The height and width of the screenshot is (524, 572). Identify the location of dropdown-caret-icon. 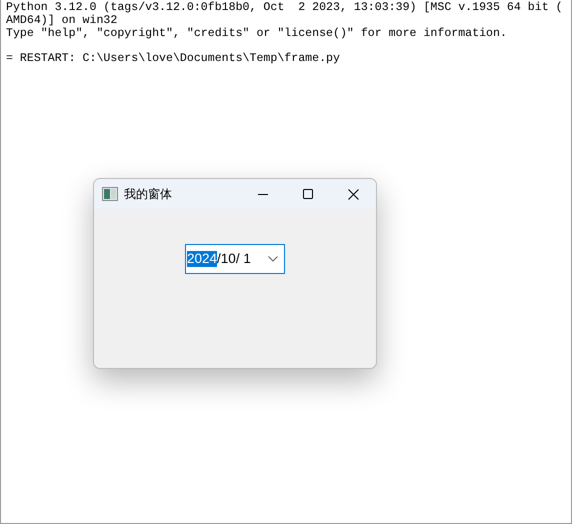
(273, 259).